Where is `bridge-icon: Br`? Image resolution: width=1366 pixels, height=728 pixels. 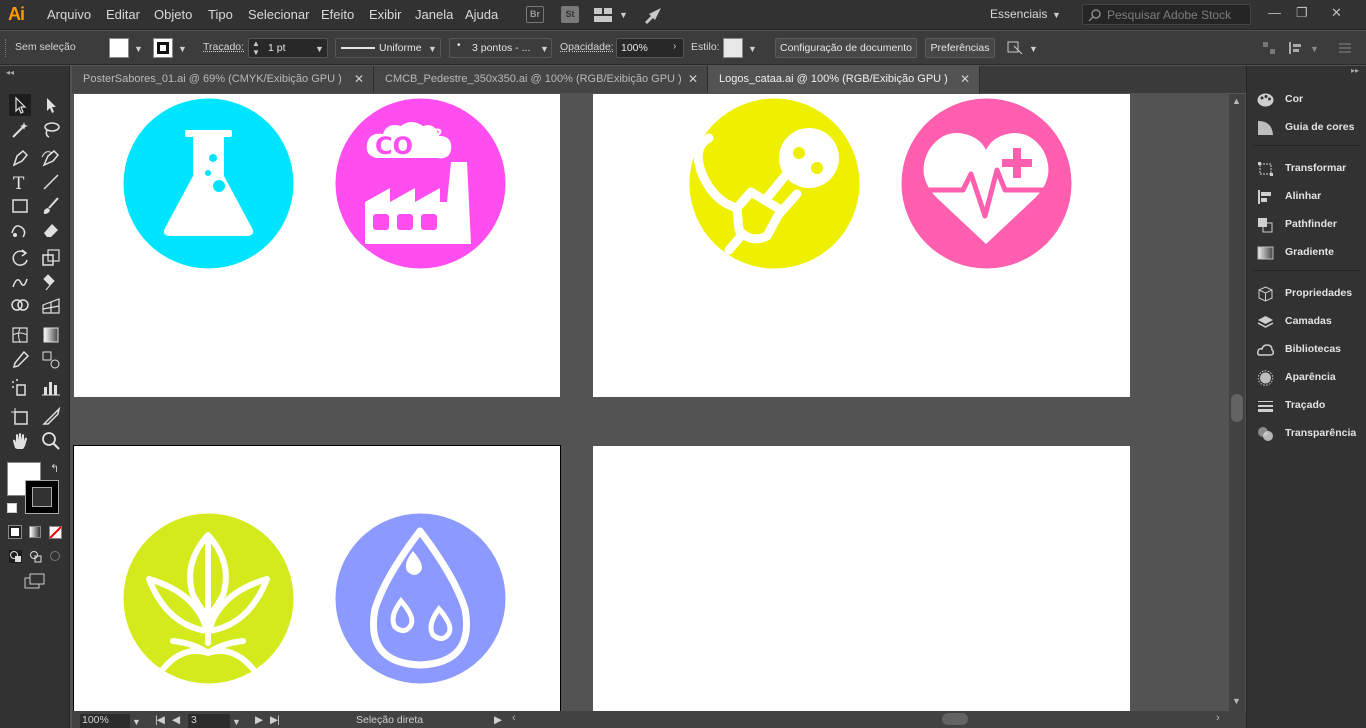 bridge-icon: Br is located at coordinates (535, 14).